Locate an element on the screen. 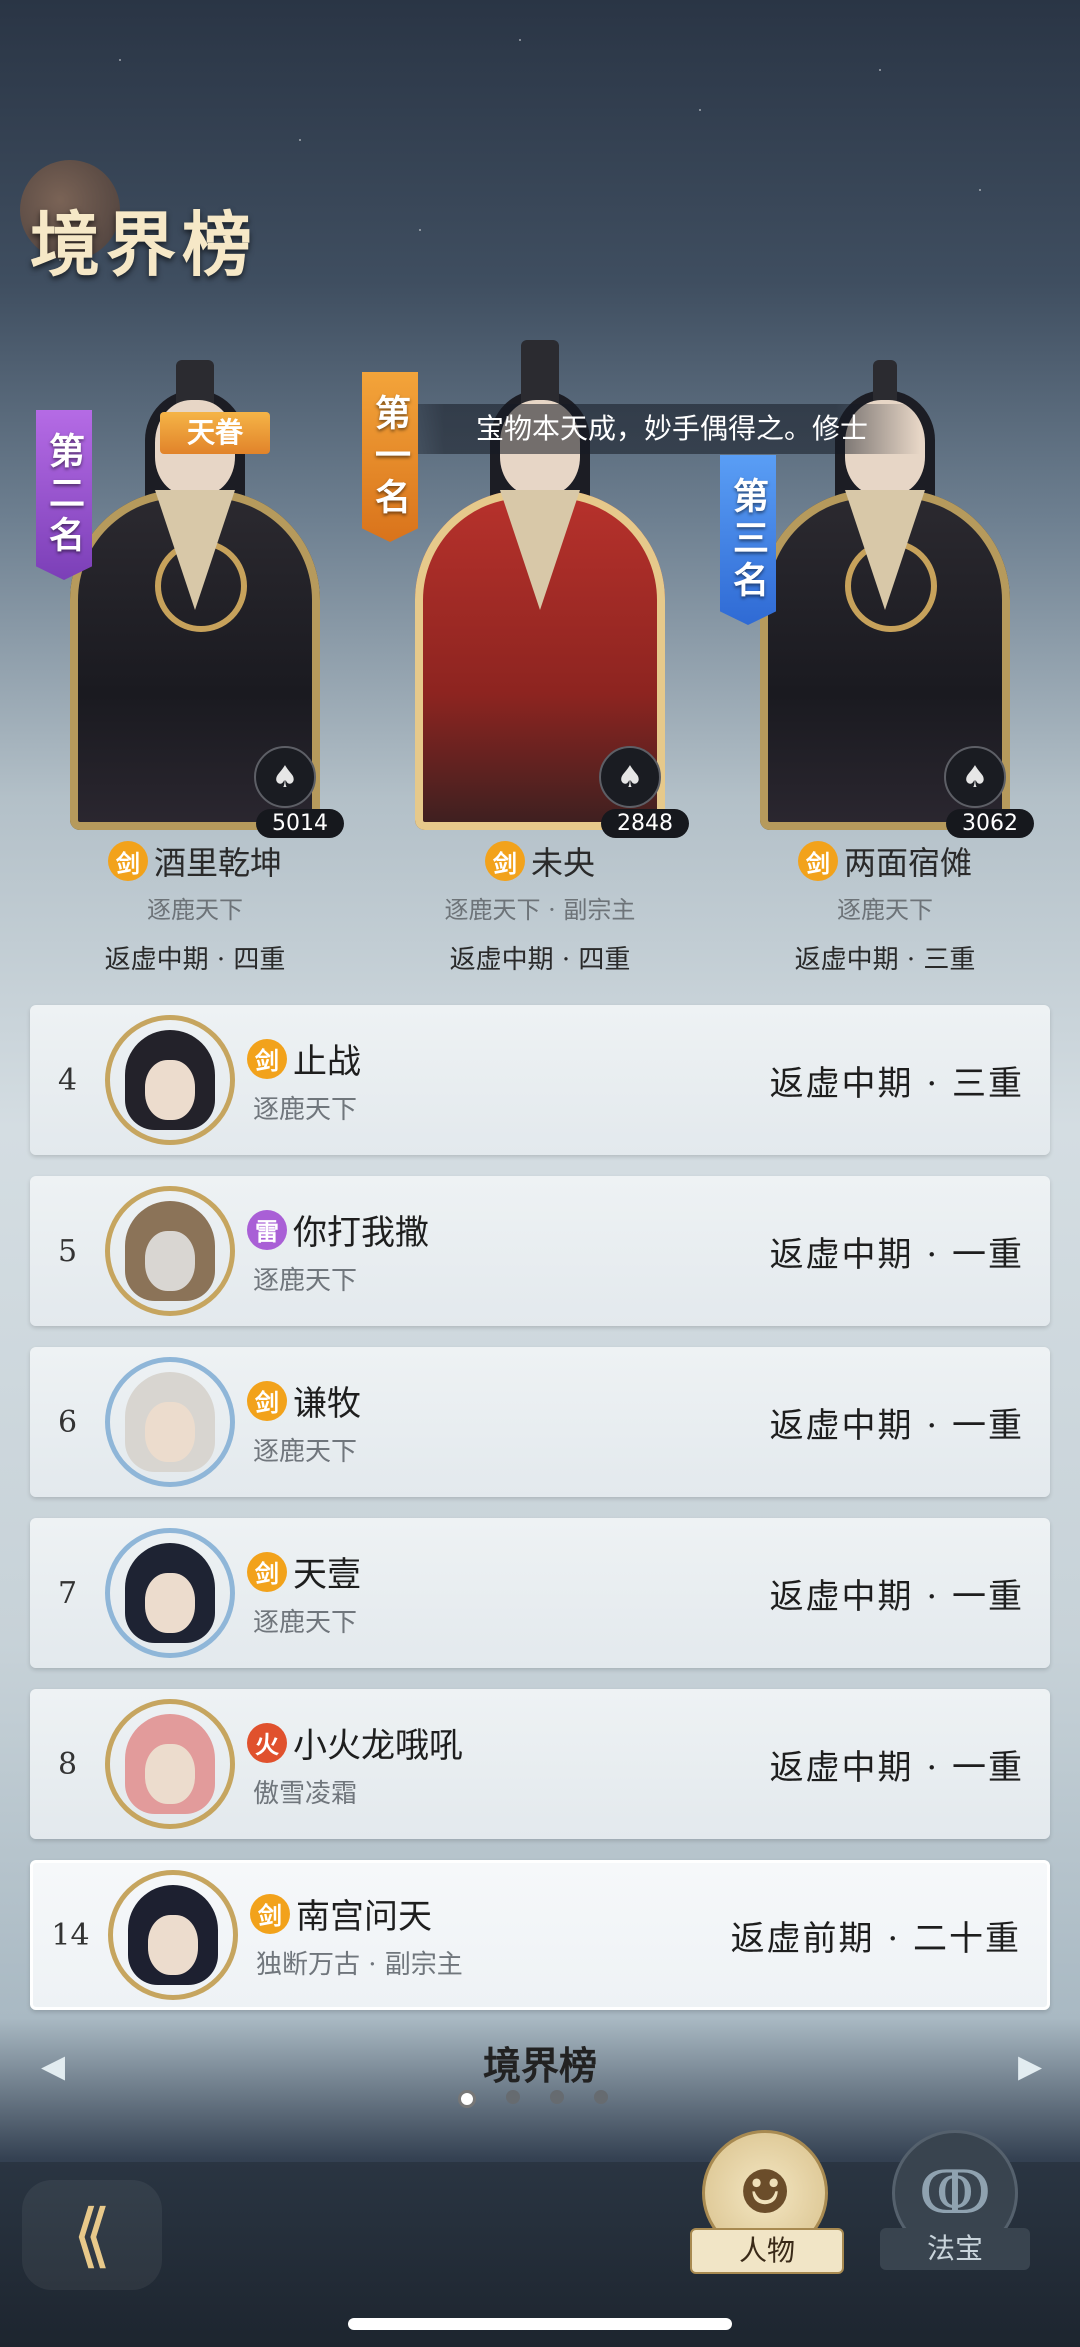 The image size is (1080, 2347). power-badge: ♠ 3062 is located at coordinates (989, 792).